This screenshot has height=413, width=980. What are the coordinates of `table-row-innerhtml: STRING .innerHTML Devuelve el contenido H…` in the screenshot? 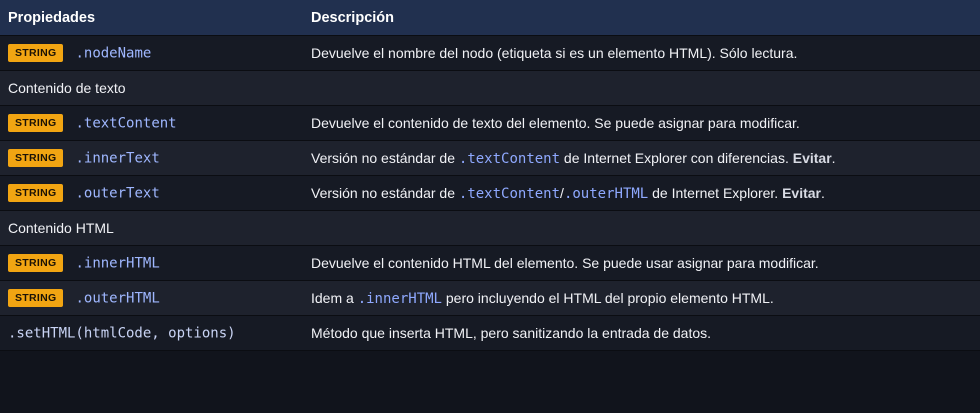 It's located at (490, 263).